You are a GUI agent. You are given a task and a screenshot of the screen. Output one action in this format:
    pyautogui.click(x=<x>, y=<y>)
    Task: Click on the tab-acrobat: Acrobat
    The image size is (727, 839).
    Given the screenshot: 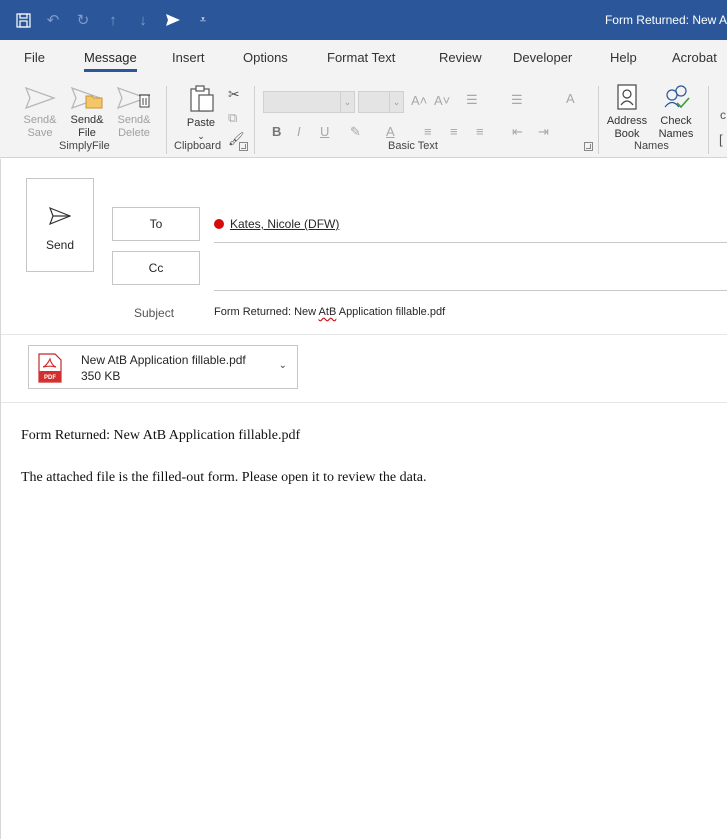 What is the action you would take?
    pyautogui.click(x=694, y=57)
    